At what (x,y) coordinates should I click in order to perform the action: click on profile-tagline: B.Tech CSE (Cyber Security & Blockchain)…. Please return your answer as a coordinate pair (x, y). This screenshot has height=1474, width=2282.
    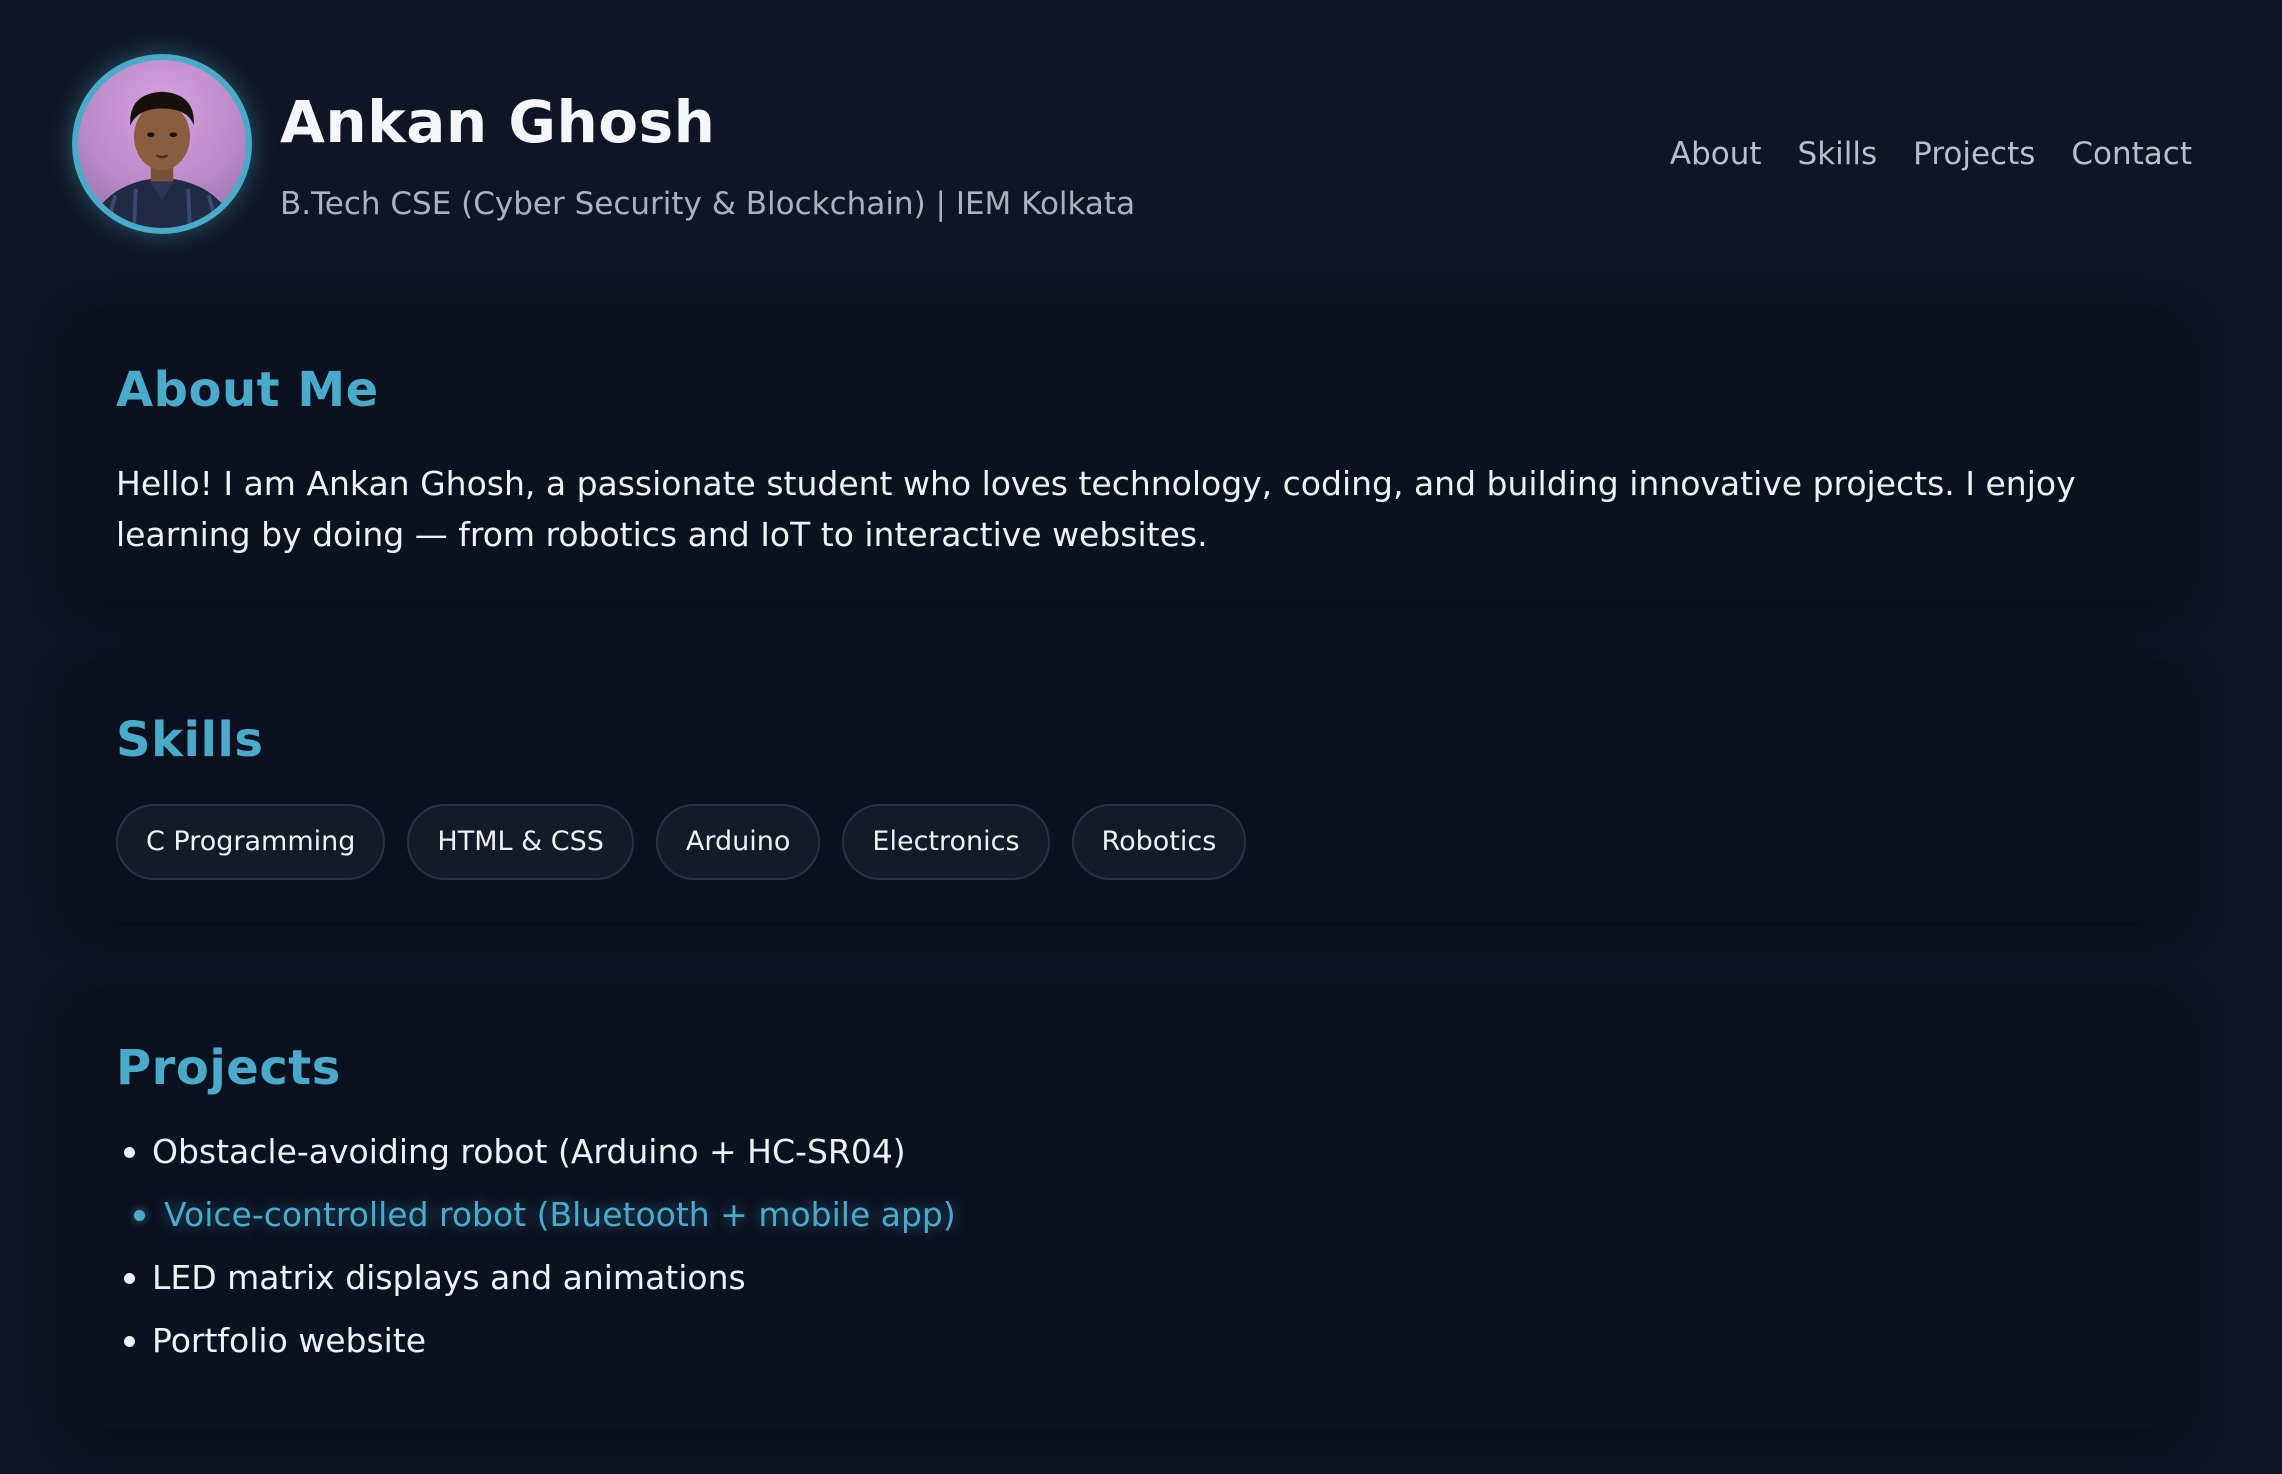
    Looking at the image, I should click on (708, 204).